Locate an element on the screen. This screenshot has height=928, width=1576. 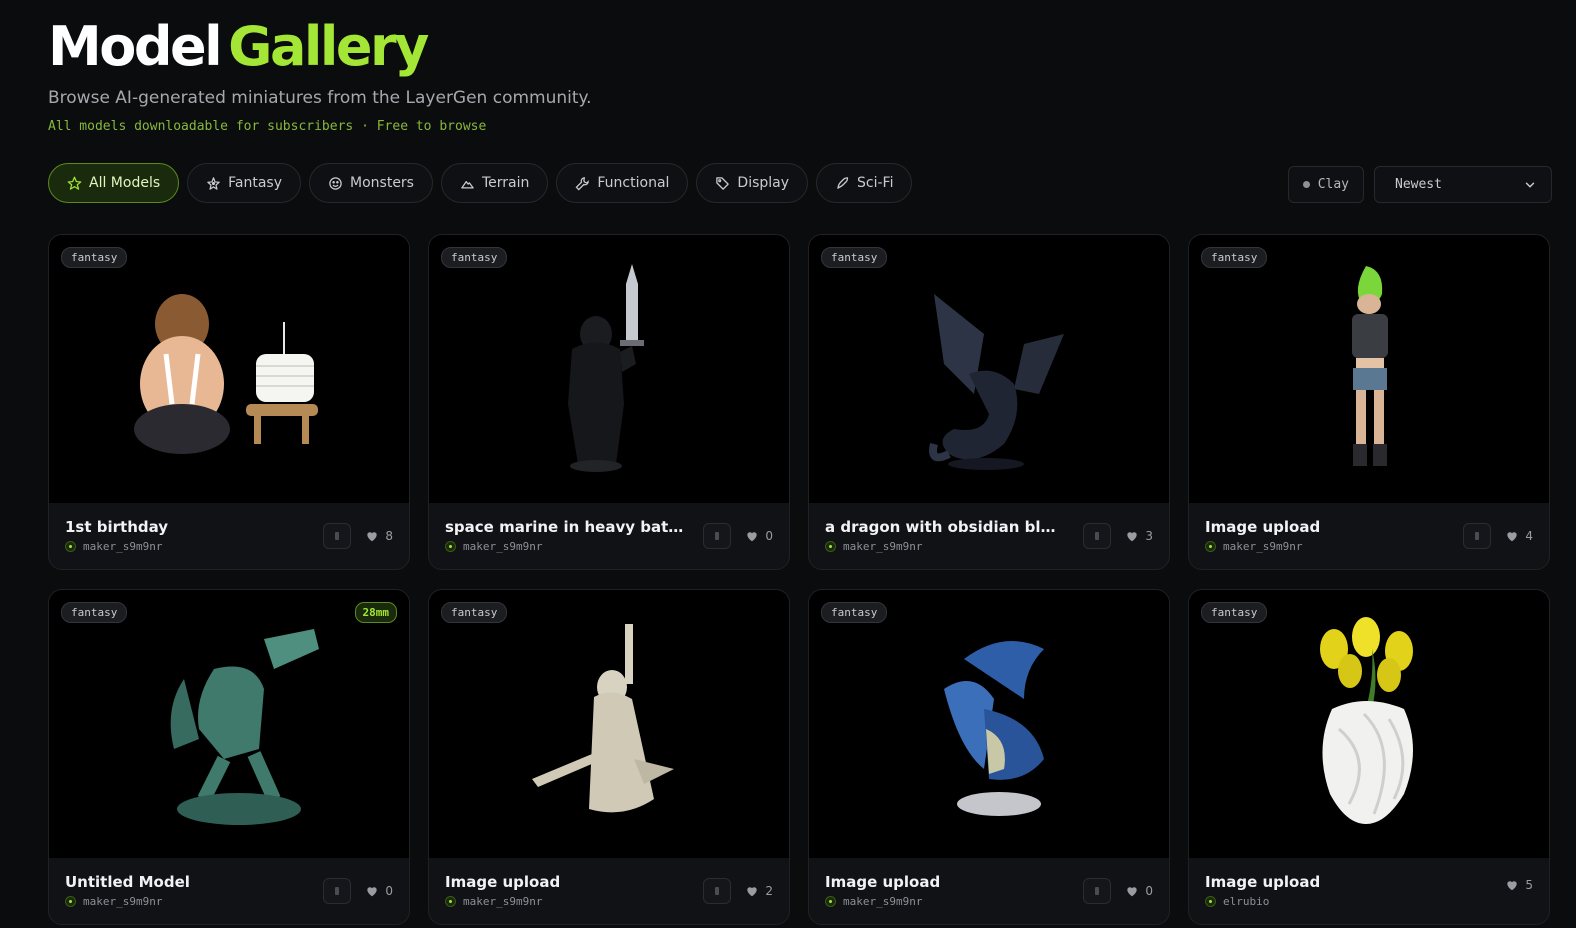
filter-display: Display is located at coordinates (752, 183).